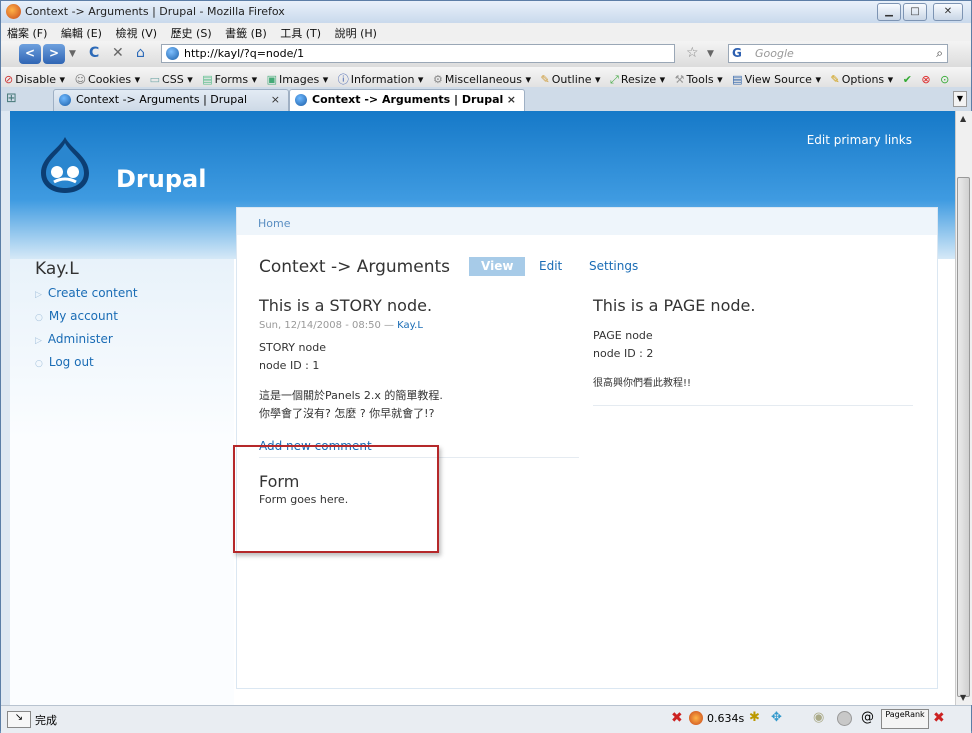 This screenshot has height=733, width=972. I want to click on devbar-tools: ⚒ Tools ▾, so click(699, 77).